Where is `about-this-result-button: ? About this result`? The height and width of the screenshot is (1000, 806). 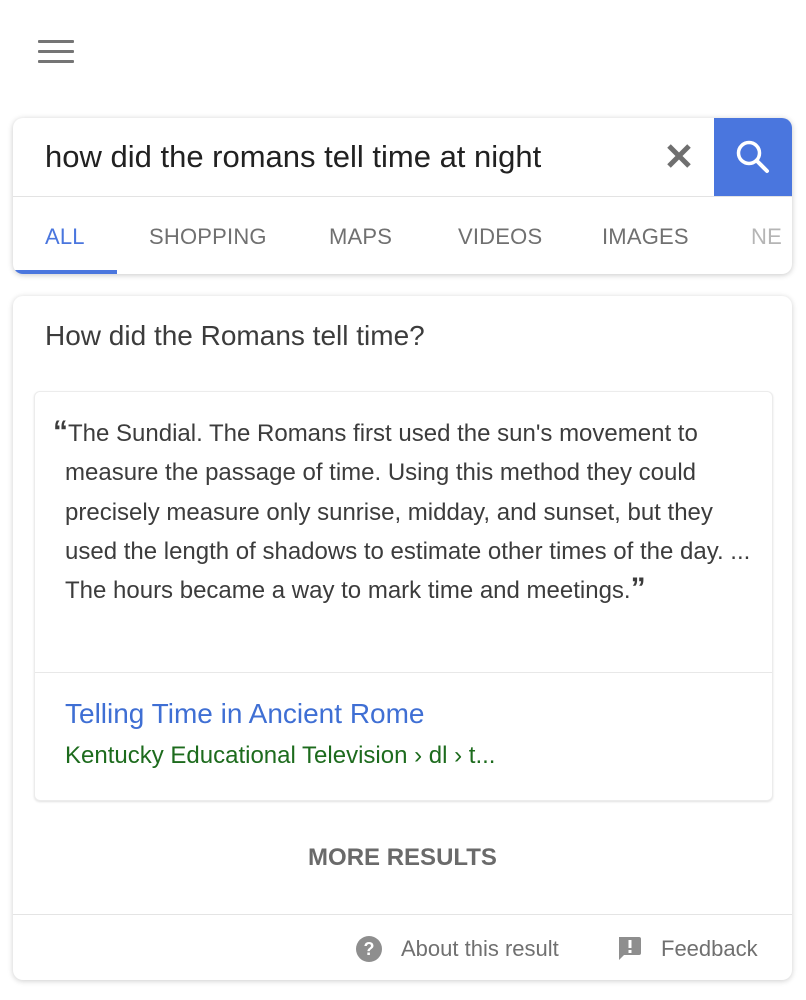
about-this-result-button: ? About this result is located at coordinates (457, 949).